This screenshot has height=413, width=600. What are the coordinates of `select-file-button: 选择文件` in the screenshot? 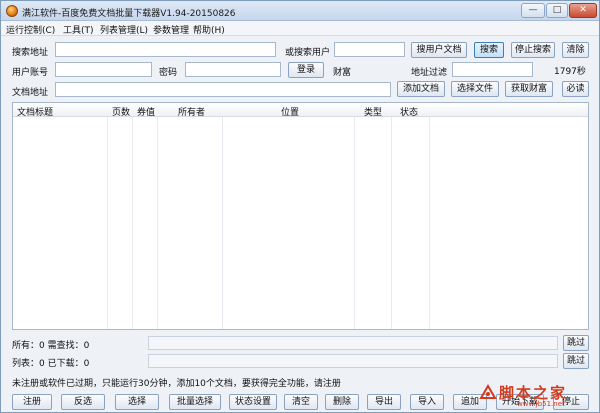 It's located at (475, 89).